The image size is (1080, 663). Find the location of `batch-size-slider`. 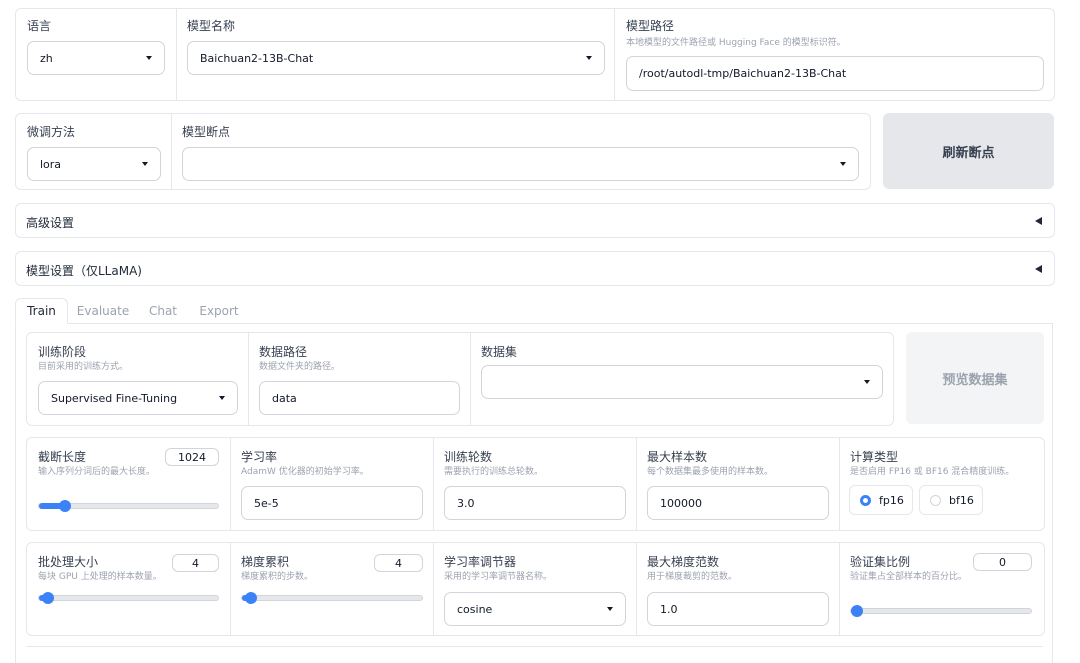

batch-size-slider is located at coordinates (128, 598).